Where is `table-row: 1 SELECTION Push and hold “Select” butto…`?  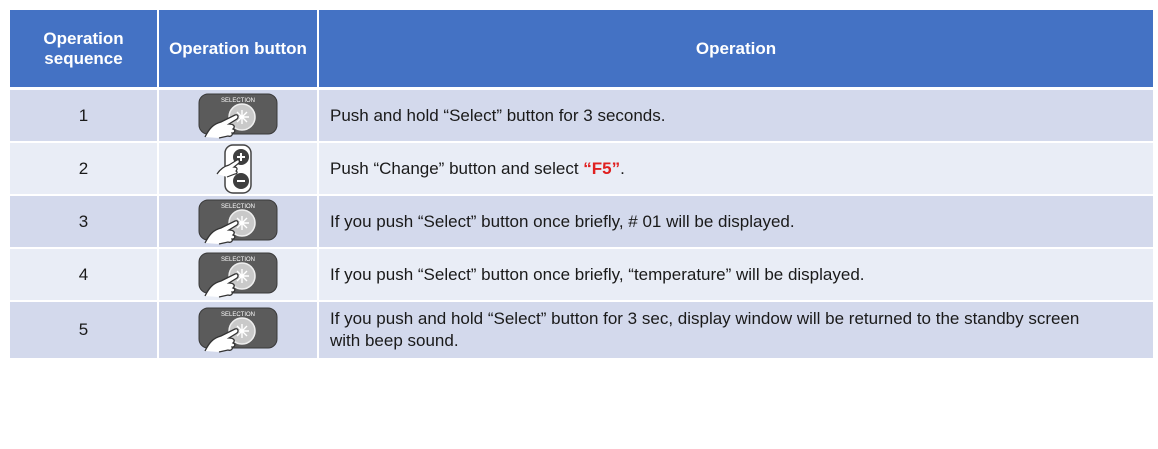
table-row: 1 SELECTION Push and hold “Select” butto… is located at coordinates (581, 116).